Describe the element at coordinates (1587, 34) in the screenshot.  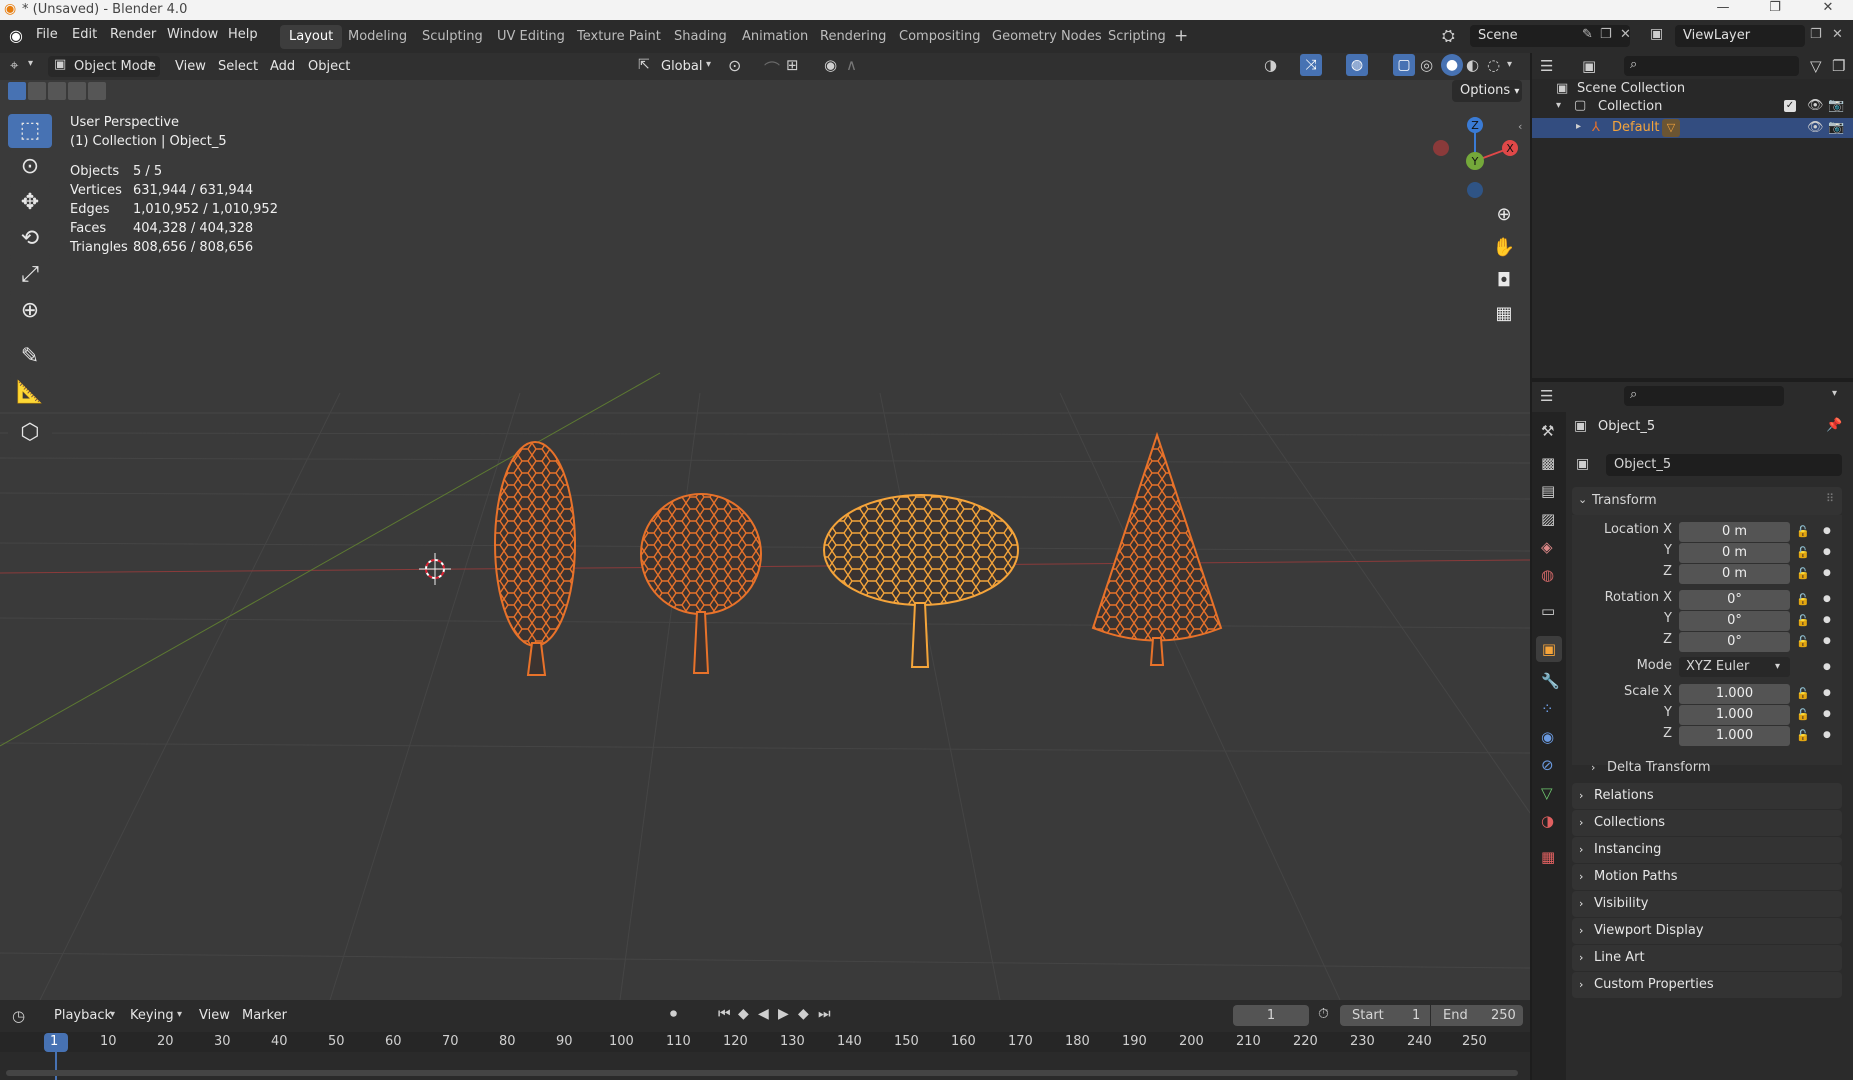
I see `pin-scene-icon: ✎` at that location.